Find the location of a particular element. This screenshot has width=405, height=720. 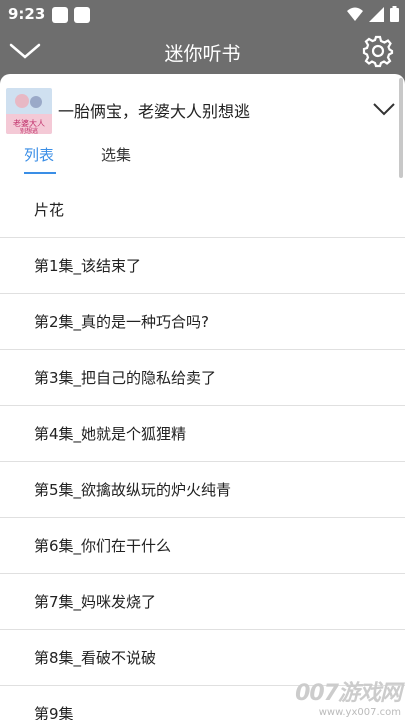

list-item: 第3集_把自己的隐私给卖了 is located at coordinates (202, 378).